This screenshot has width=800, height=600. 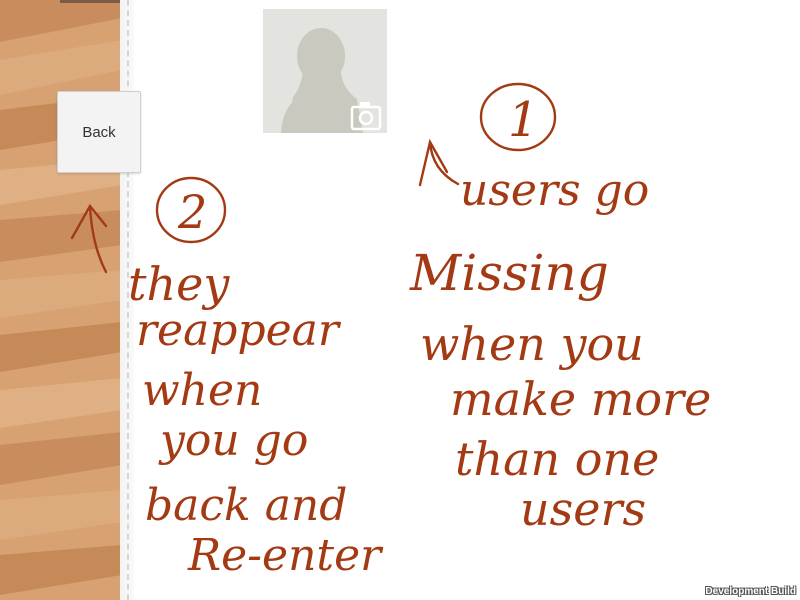 I want to click on note1-number: 1, so click(x=523, y=120).